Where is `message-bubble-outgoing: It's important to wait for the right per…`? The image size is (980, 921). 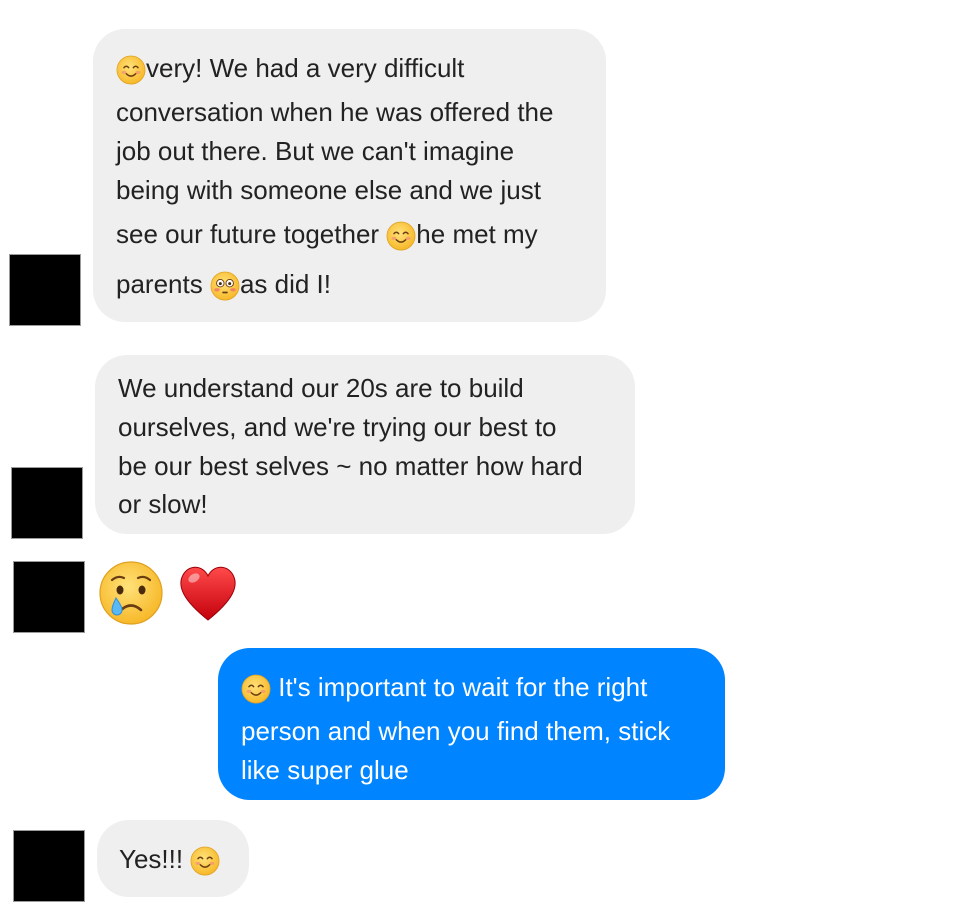 message-bubble-outgoing: It's important to wait for the right per… is located at coordinates (471, 724).